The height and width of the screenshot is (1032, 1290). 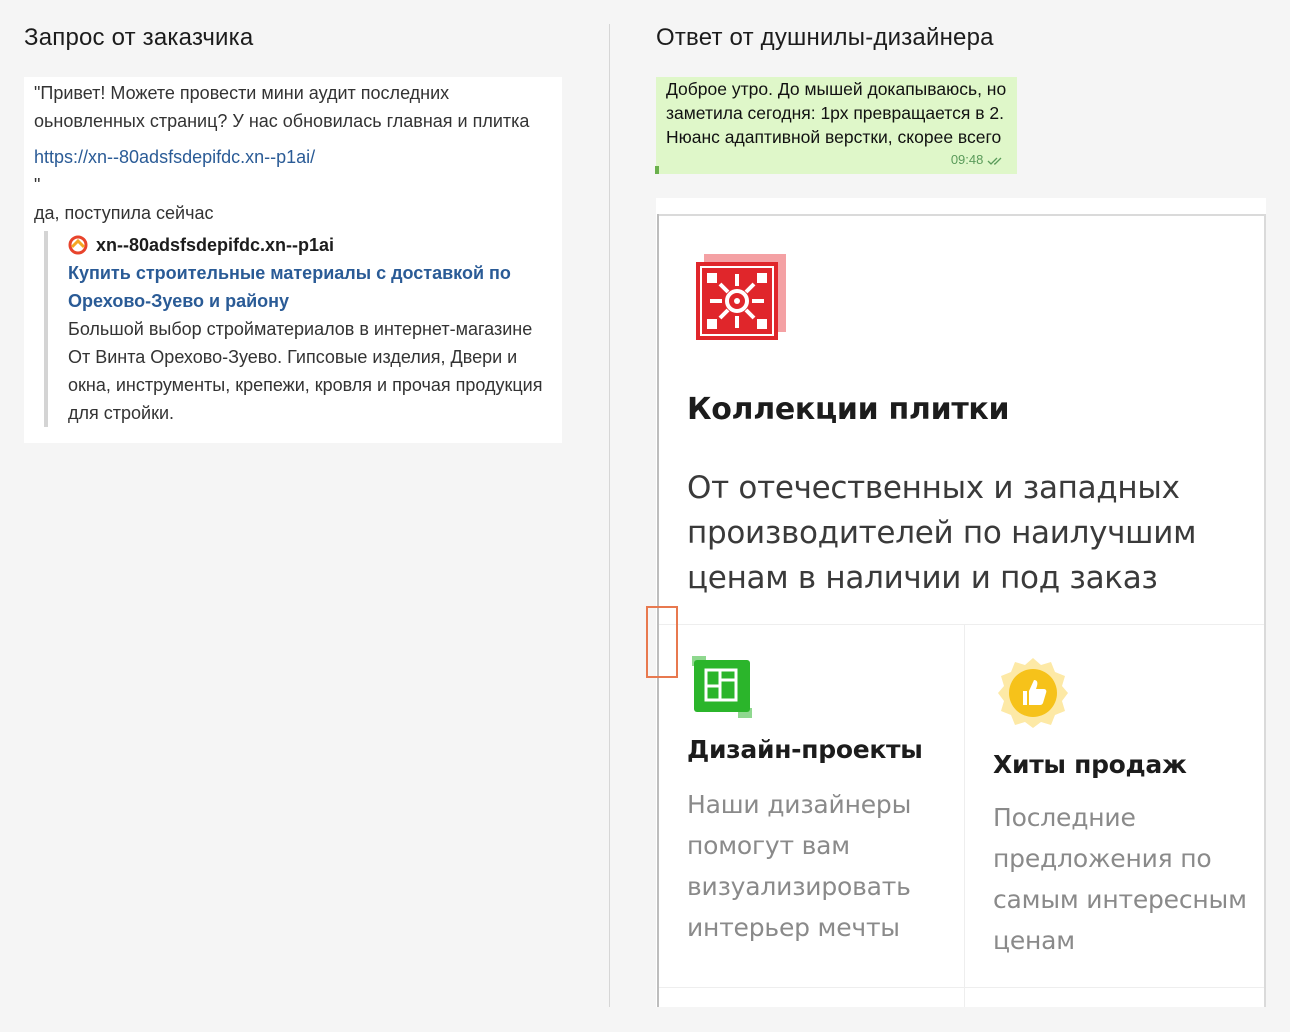 I want to click on column-divider, so click(x=609, y=515).